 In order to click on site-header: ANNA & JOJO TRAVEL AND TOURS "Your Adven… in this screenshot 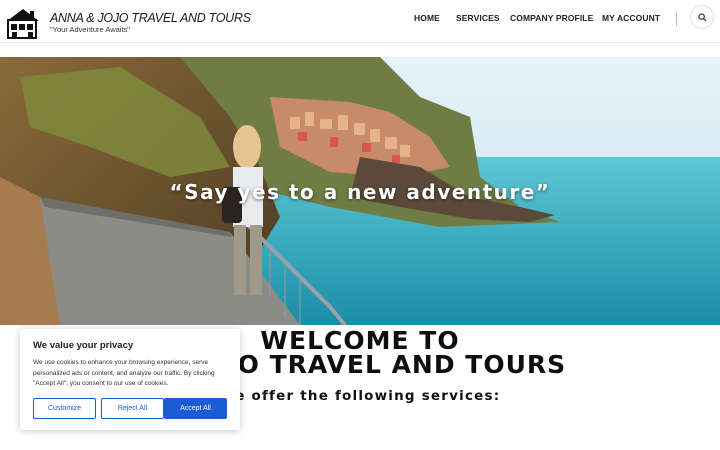, I will do `click(360, 21)`.